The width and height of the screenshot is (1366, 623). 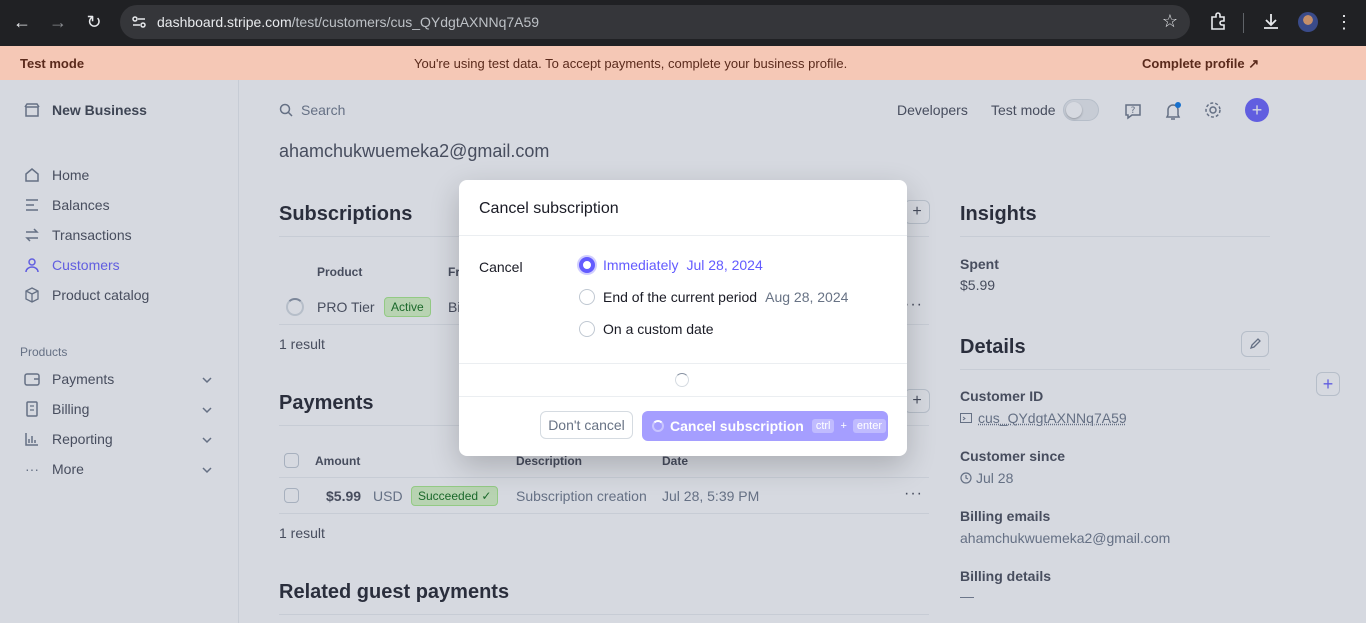 I want to click on bookmark-star-icon: ☆, so click(x=1170, y=21).